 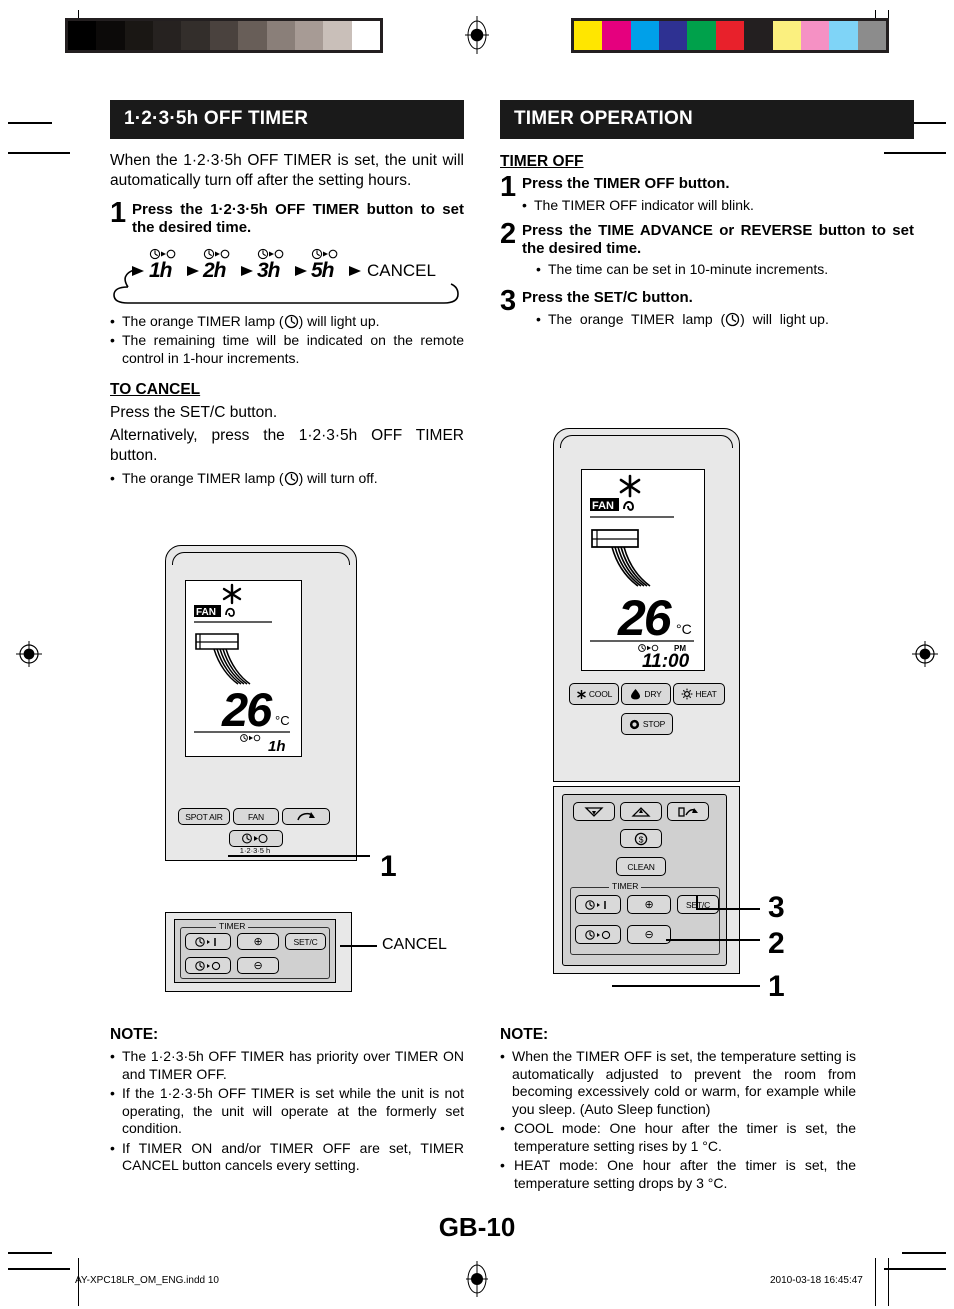 What do you see at coordinates (338, 478) in the screenshot?
I see `bullet-text-d: ) will turn off.` at bounding box center [338, 478].